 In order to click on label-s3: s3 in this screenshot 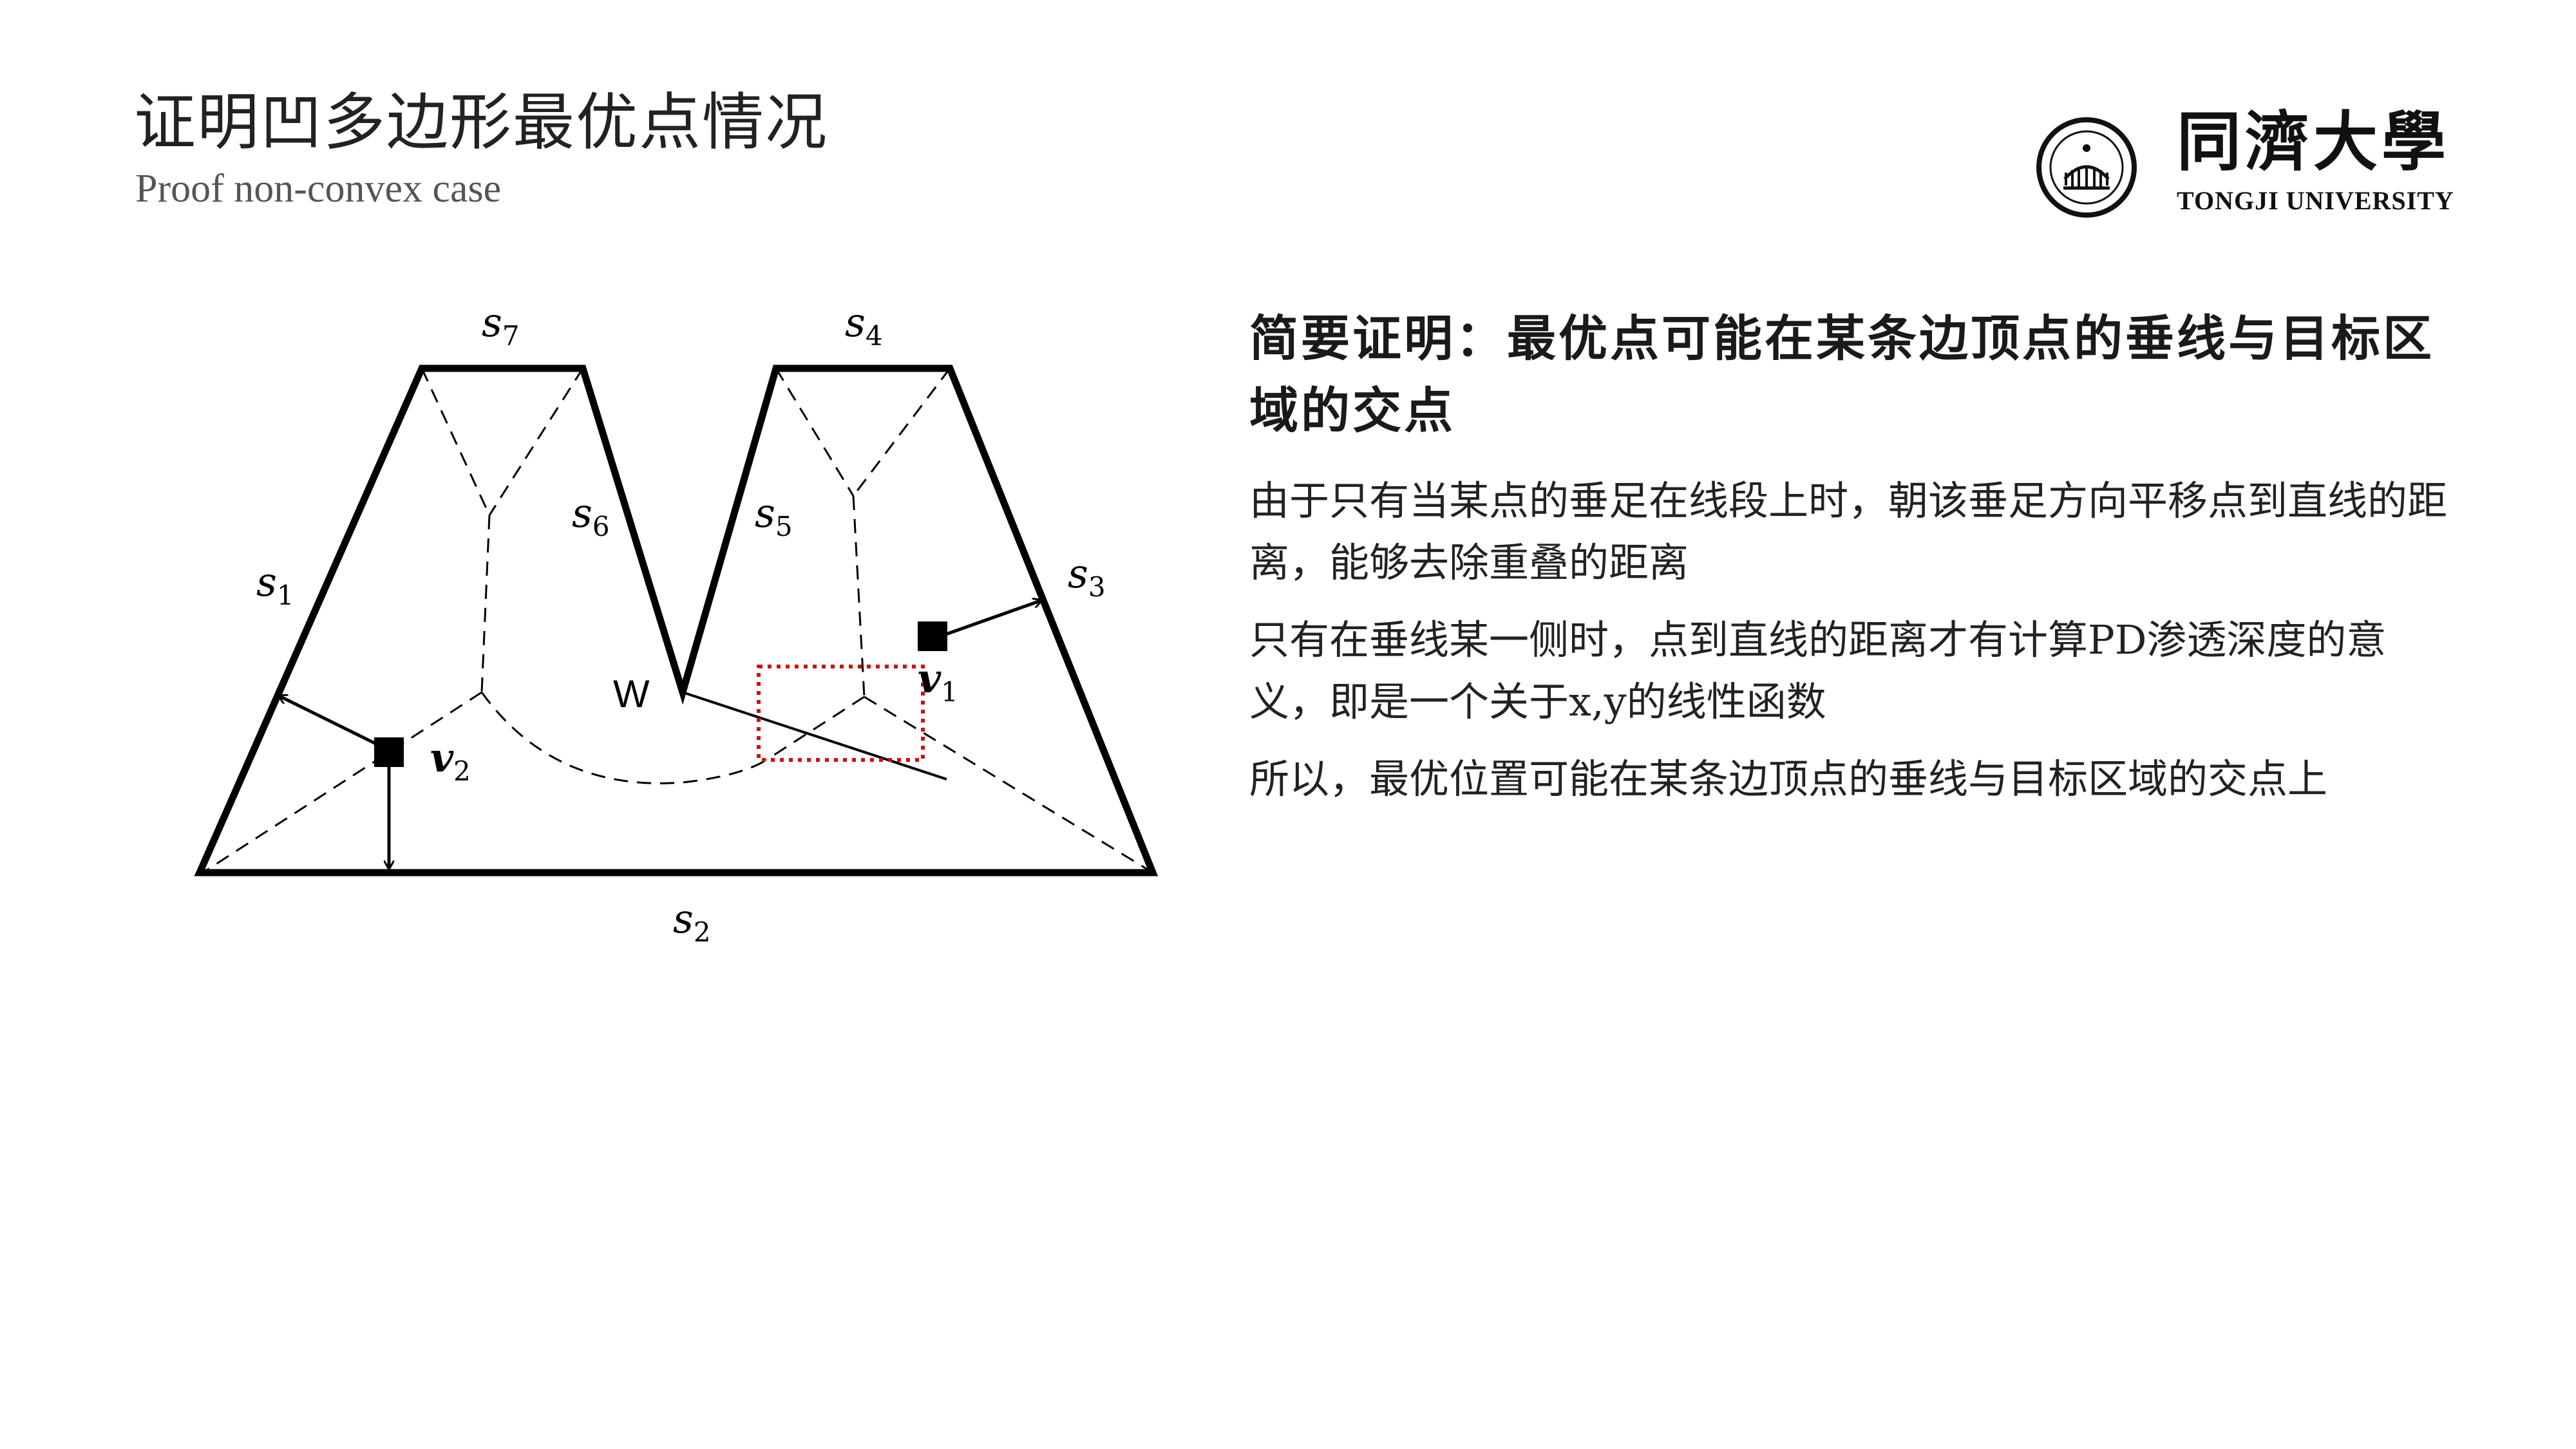, I will do `click(1087, 576)`.